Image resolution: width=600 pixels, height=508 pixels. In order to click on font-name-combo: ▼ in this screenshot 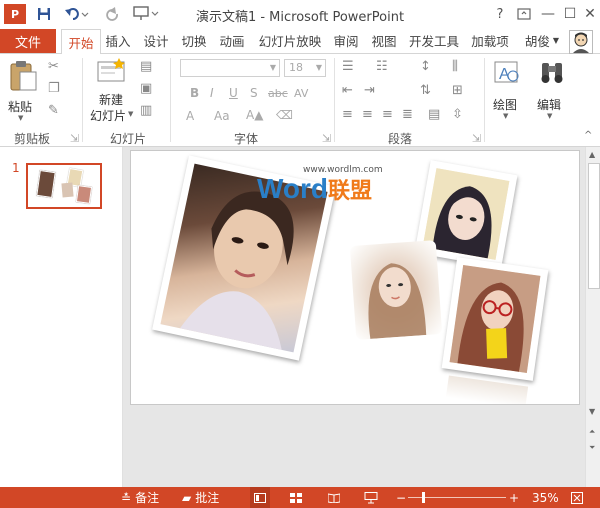, I will do `click(230, 68)`.